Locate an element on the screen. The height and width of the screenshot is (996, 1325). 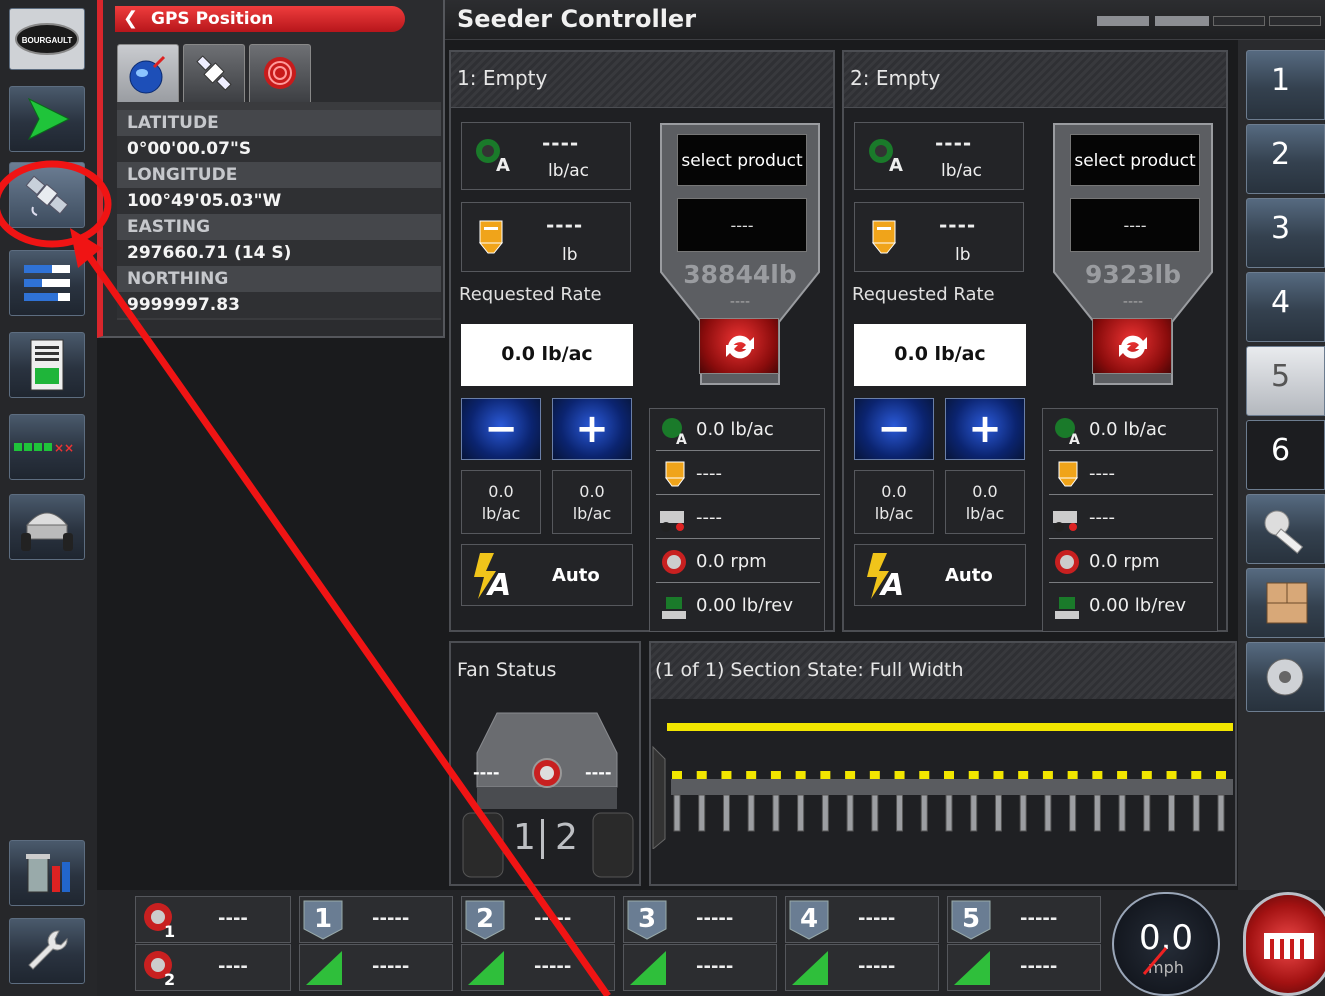
bottom-fan-2-cell: 2 ---- is located at coordinates (213, 967).